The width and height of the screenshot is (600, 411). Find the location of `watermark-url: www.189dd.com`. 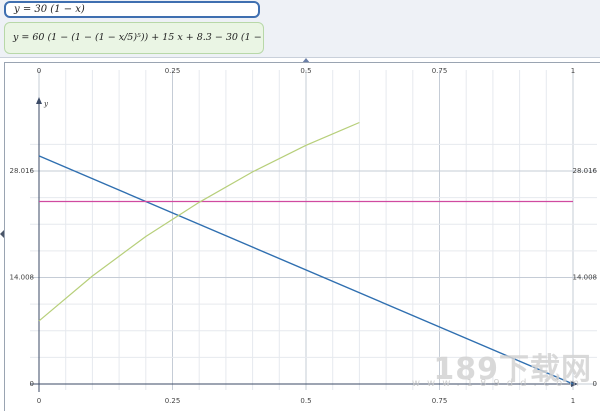

watermark-url: www.189dd.com is located at coordinates (498, 383).